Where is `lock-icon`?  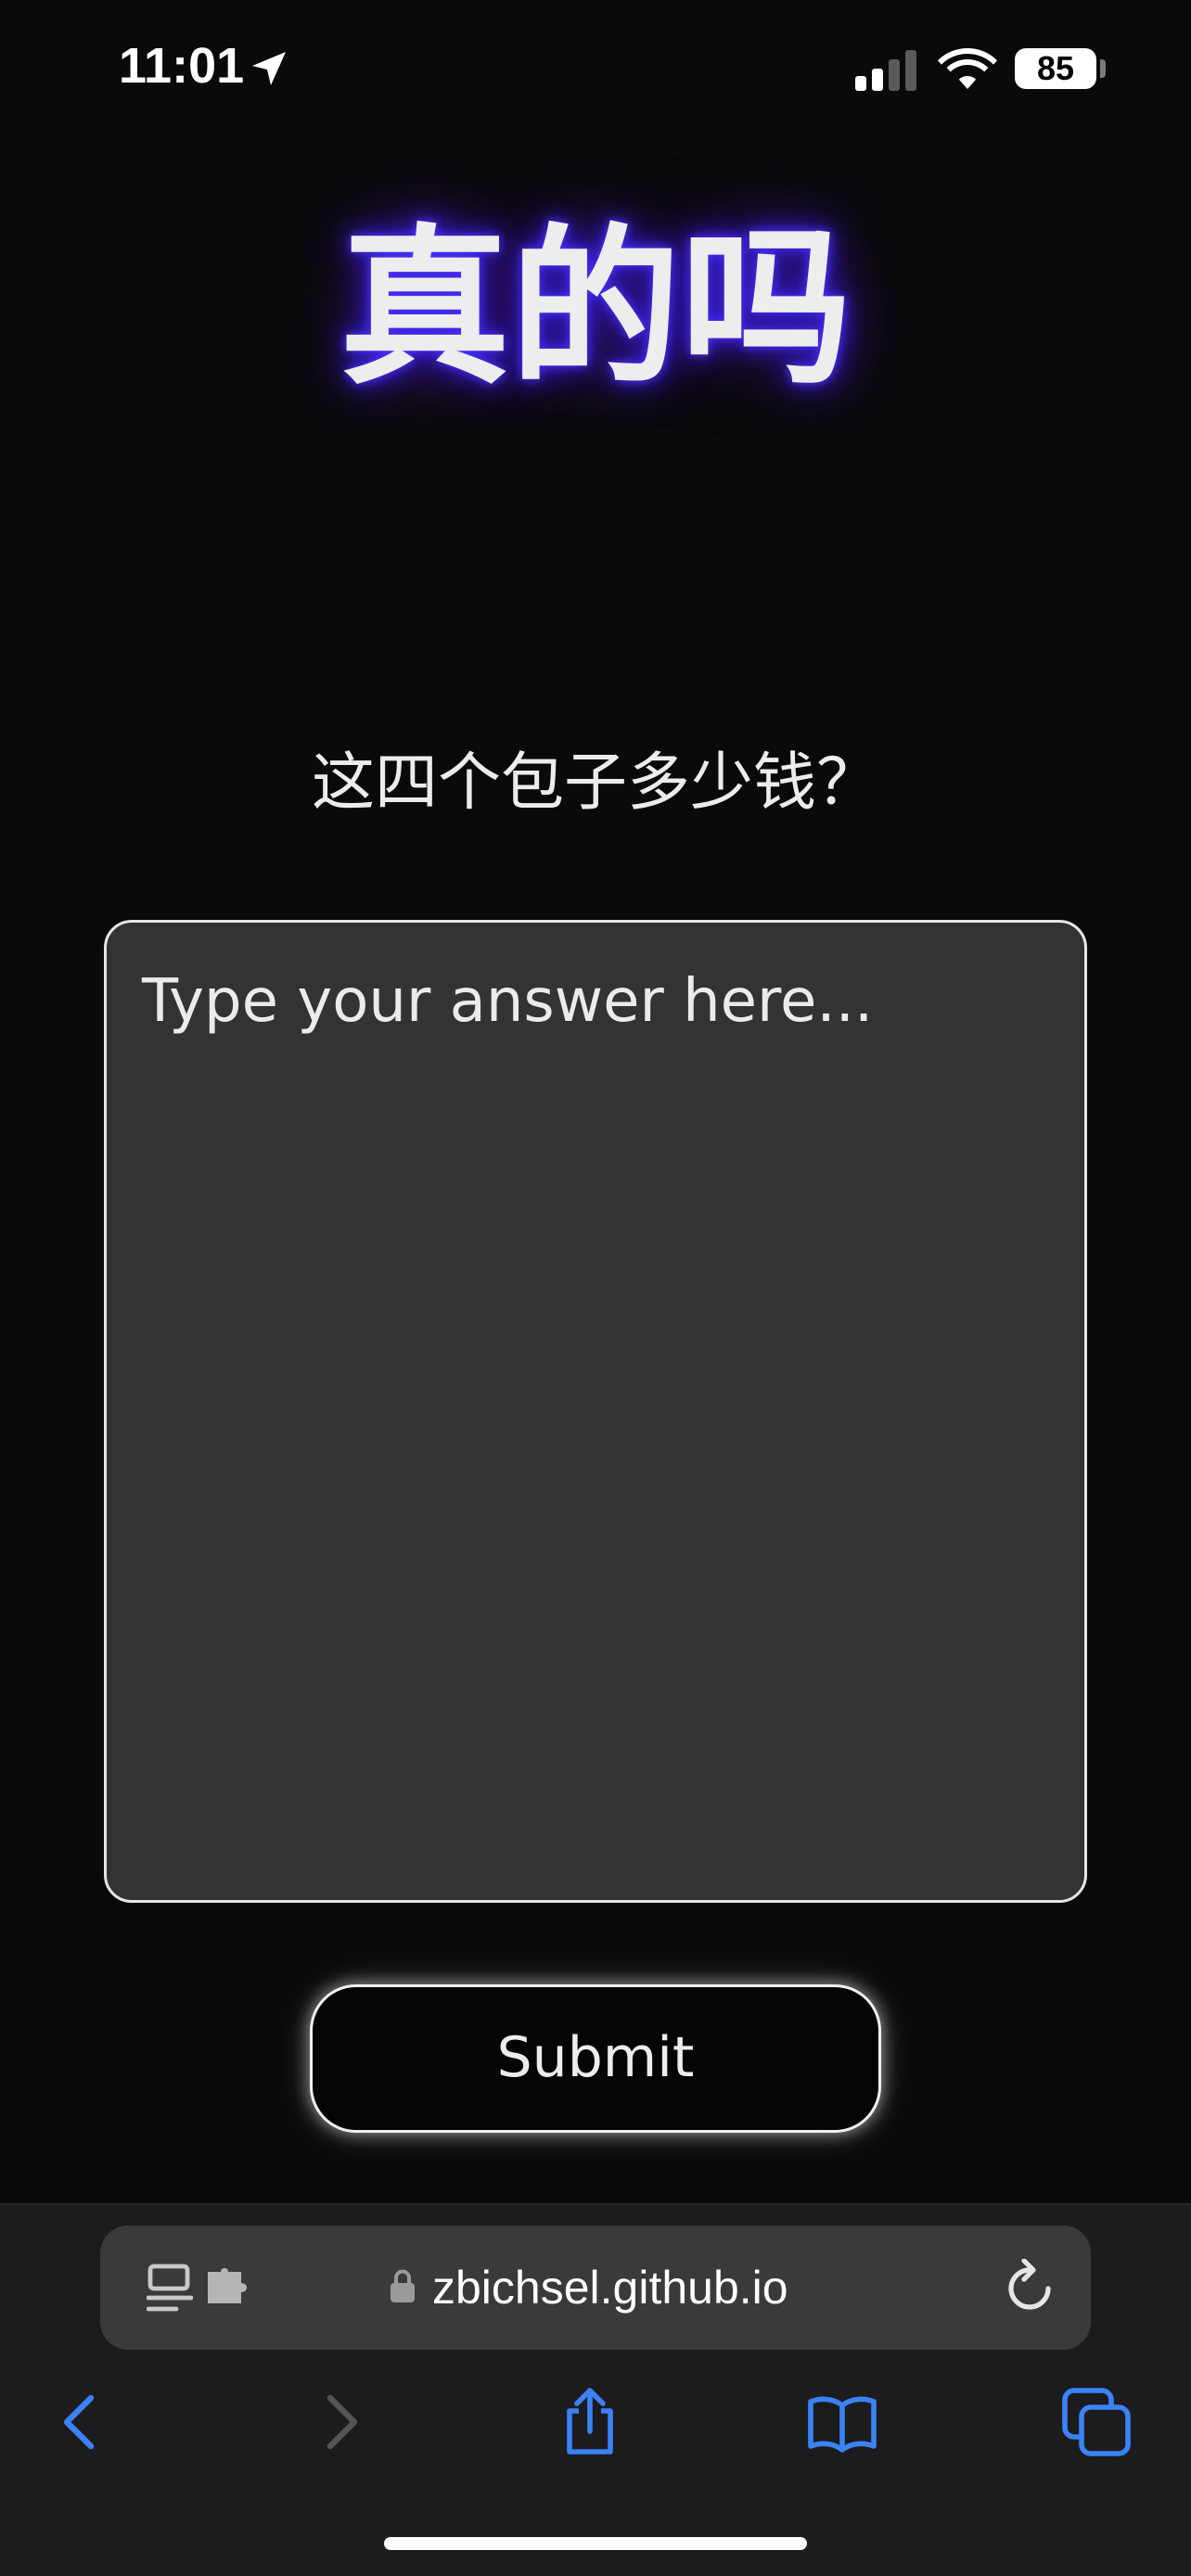 lock-icon is located at coordinates (403, 2285).